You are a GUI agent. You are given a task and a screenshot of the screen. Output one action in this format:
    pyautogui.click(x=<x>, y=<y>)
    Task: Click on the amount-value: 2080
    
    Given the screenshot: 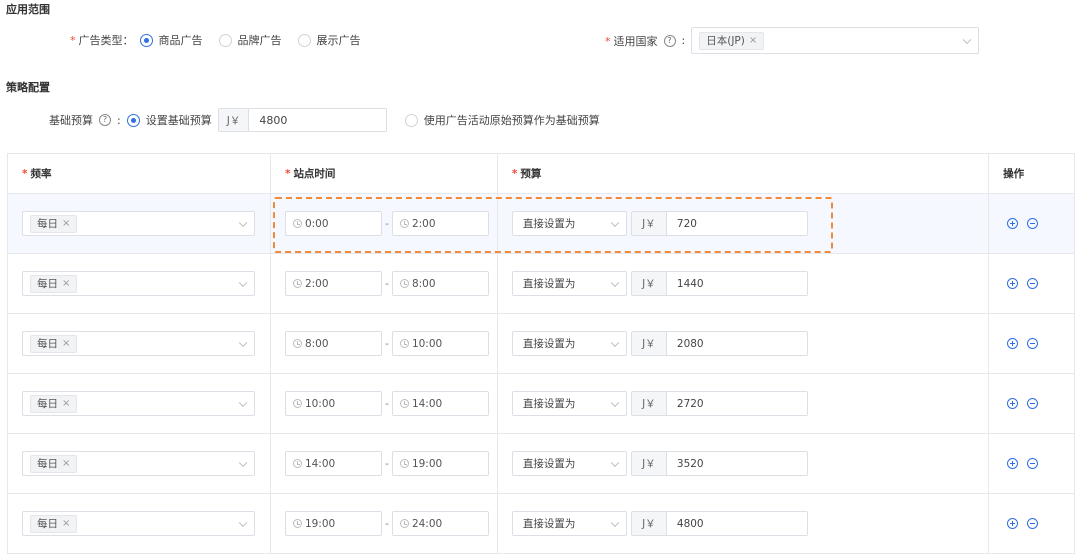 What is the action you would take?
    pyautogui.click(x=685, y=343)
    